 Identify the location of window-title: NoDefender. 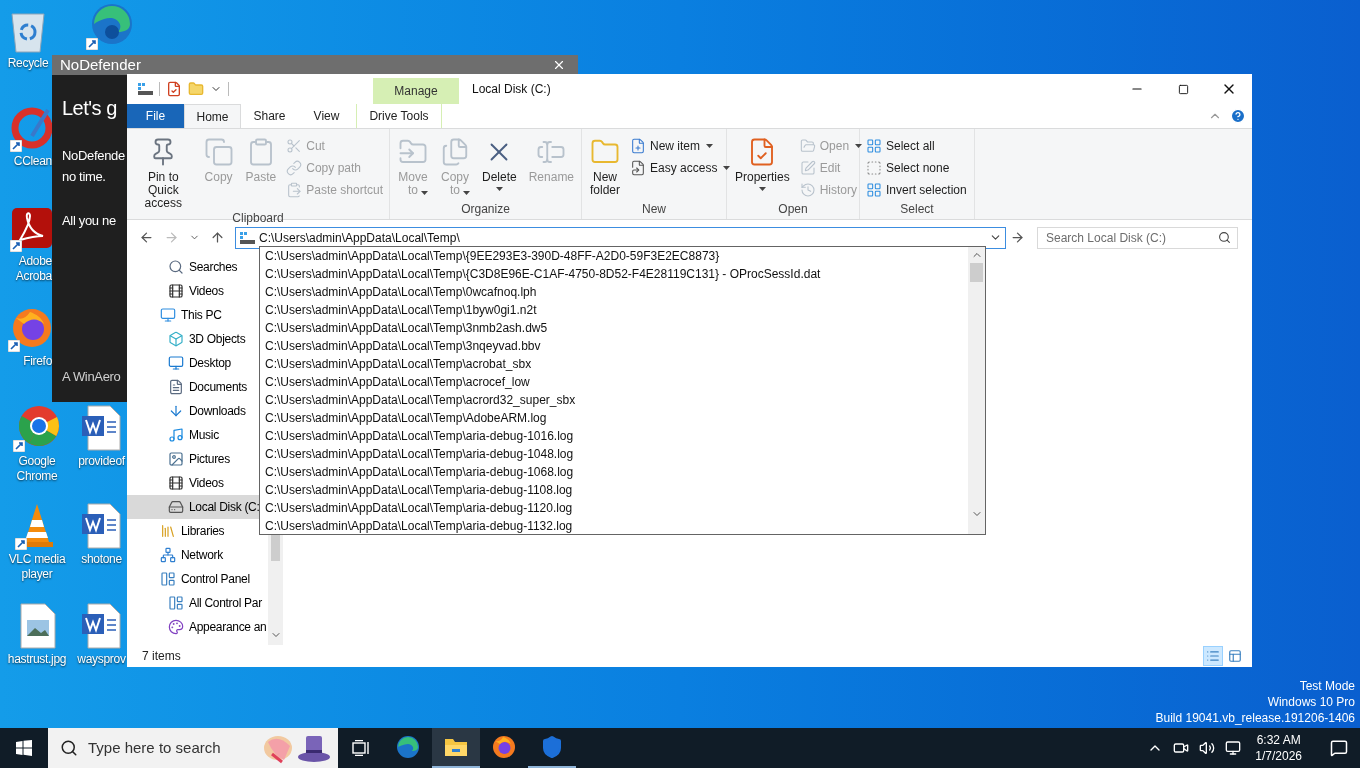
(100, 64).